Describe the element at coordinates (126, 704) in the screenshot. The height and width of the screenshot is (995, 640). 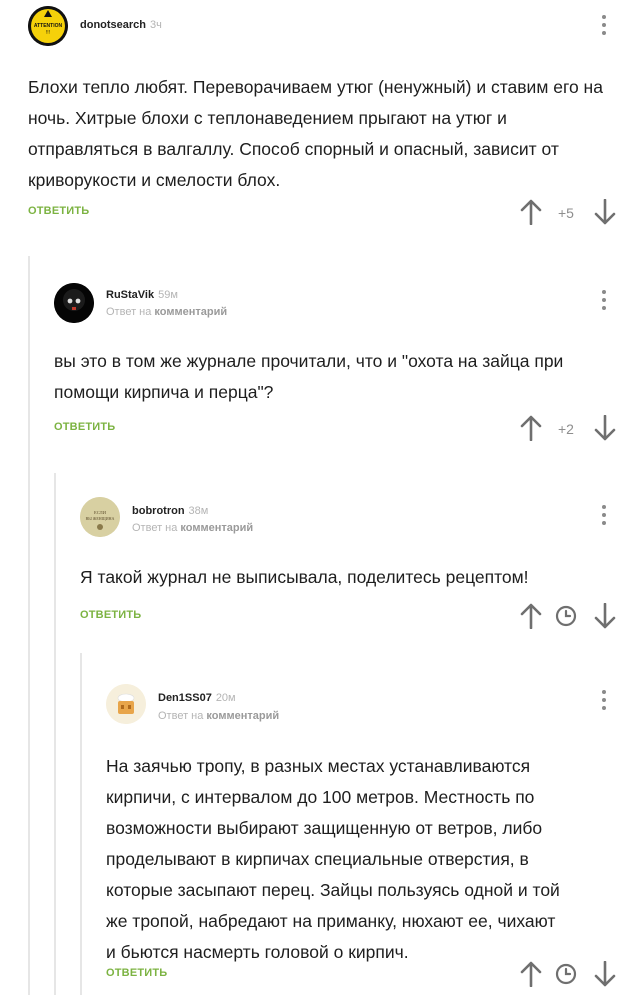
I see `avatar` at that location.